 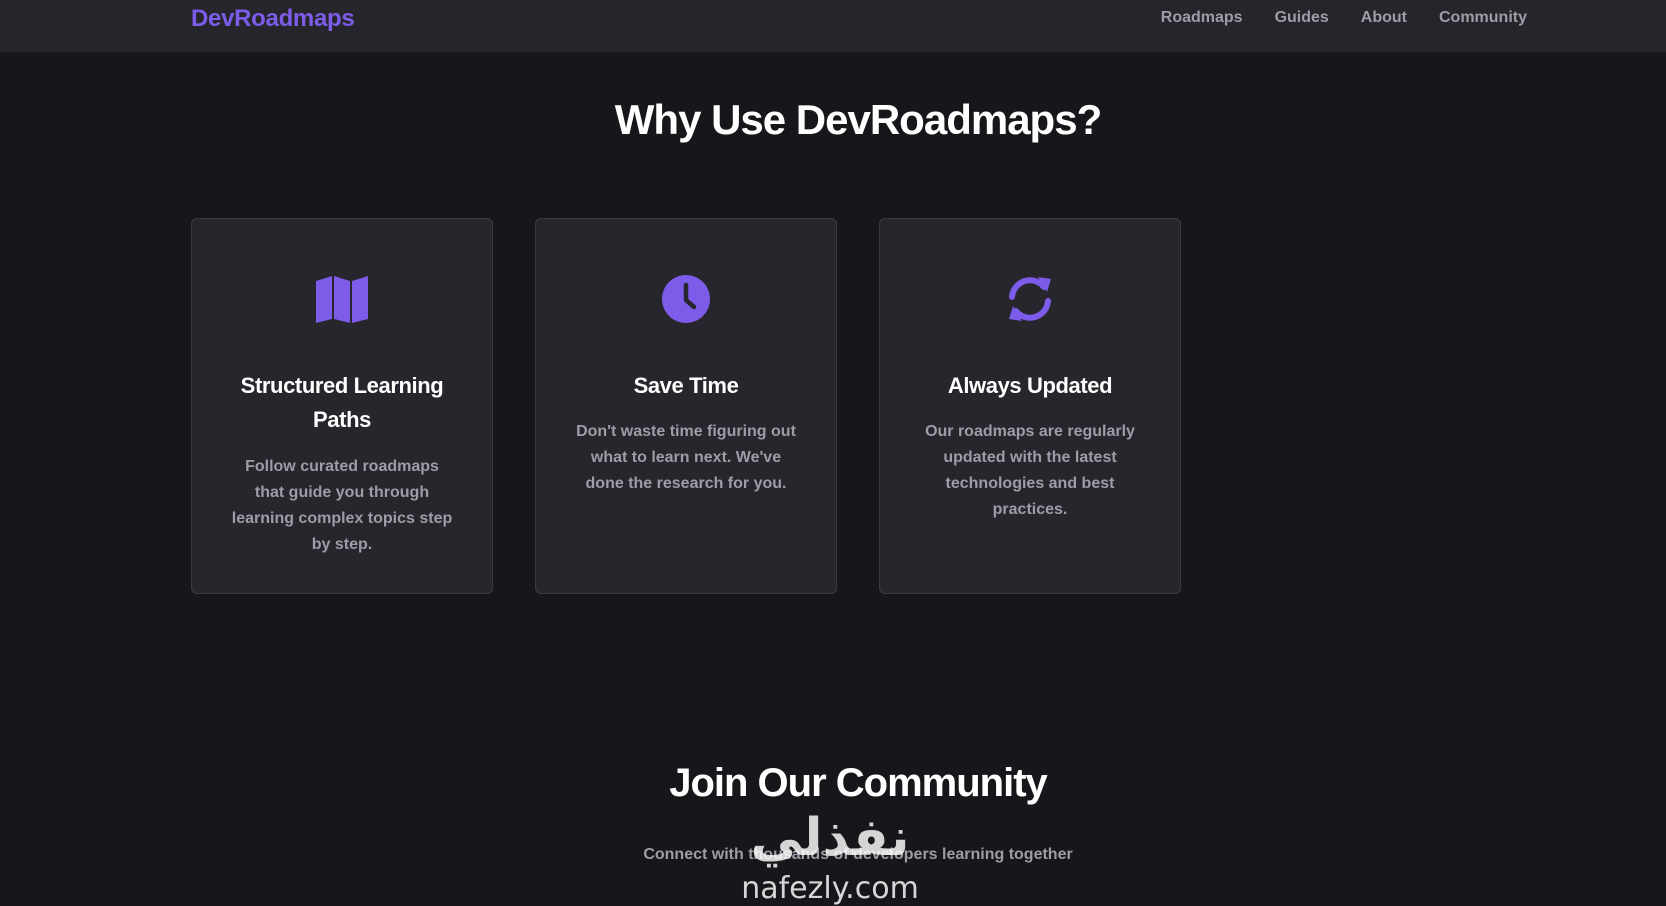 What do you see at coordinates (1483, 18) in the screenshot?
I see `nav-link-community: Community` at bounding box center [1483, 18].